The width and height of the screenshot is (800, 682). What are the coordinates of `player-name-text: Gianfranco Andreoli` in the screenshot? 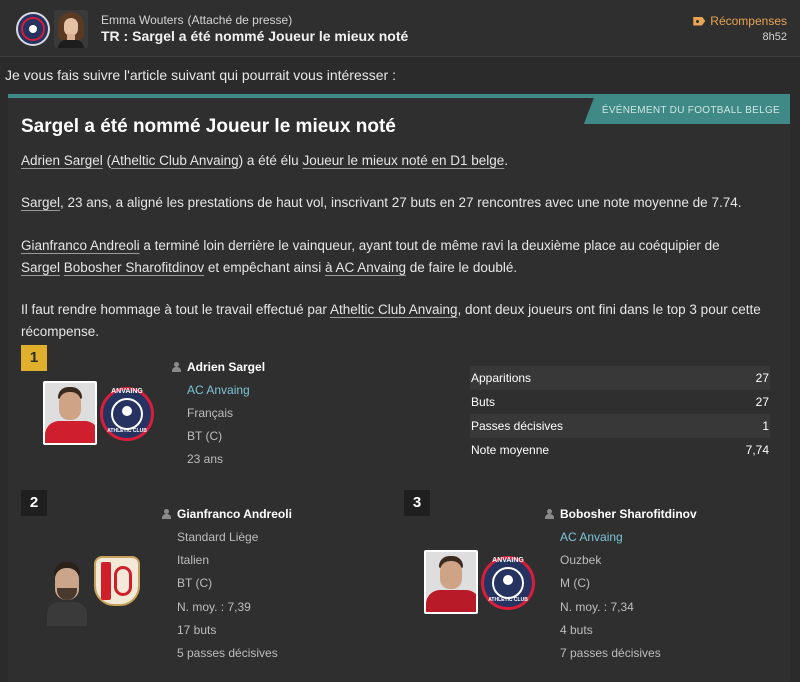 It's located at (234, 514).